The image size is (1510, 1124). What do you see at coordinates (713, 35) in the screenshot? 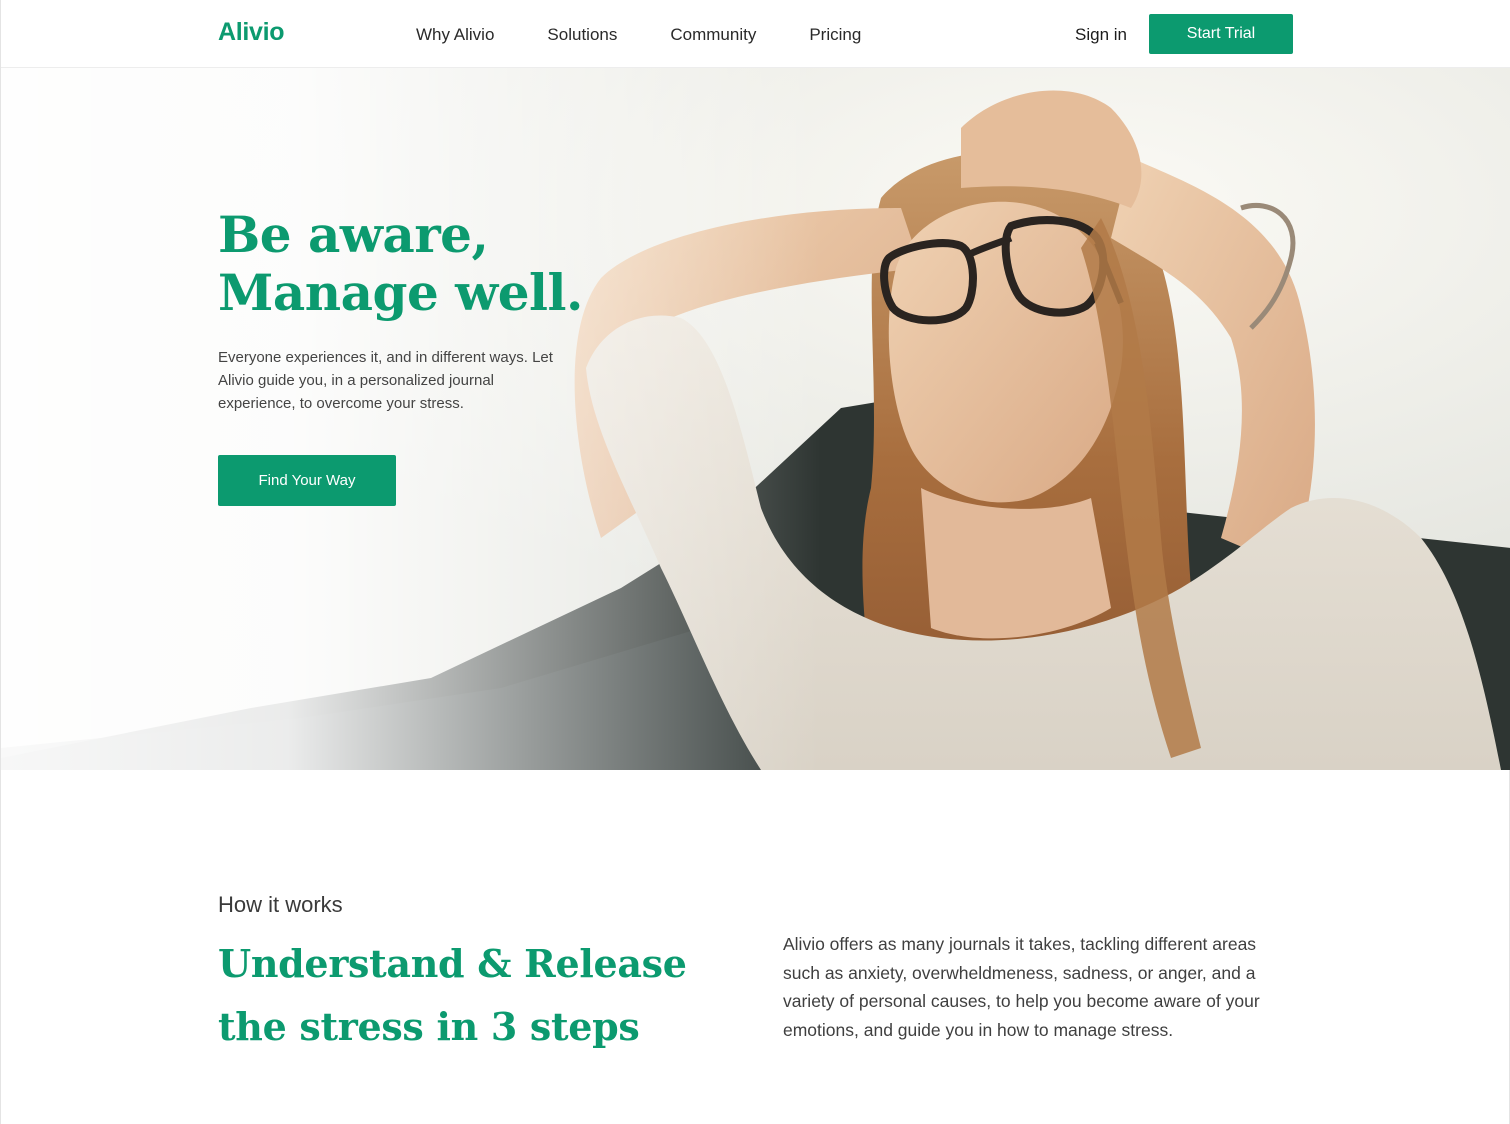
I see `nav-item-community: Community` at bounding box center [713, 35].